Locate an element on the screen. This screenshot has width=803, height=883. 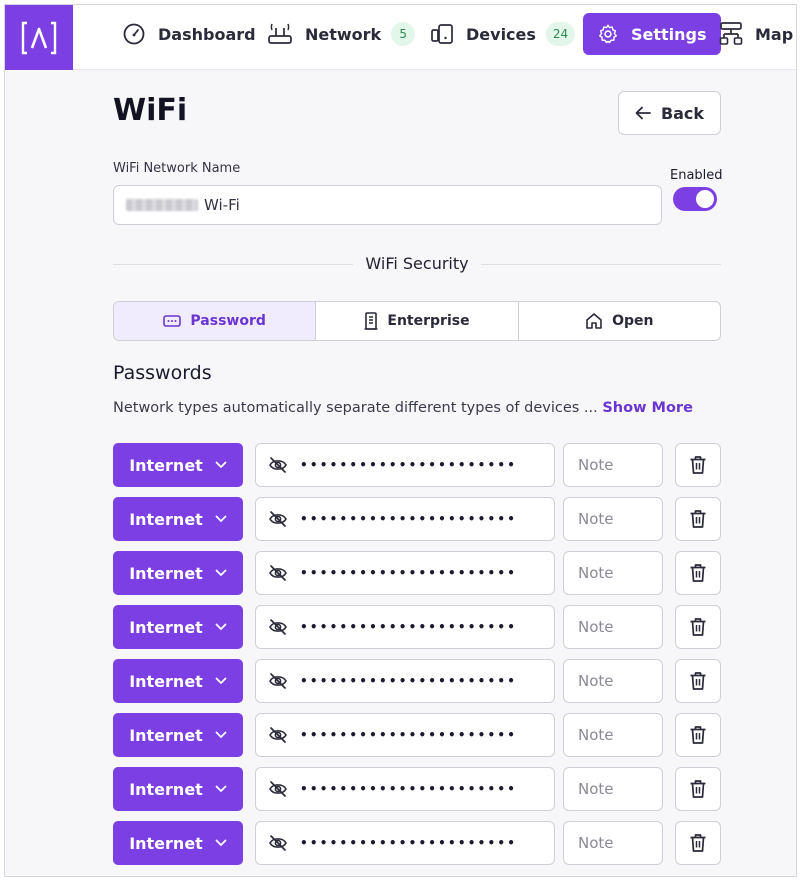
back-button: Back is located at coordinates (669, 113).